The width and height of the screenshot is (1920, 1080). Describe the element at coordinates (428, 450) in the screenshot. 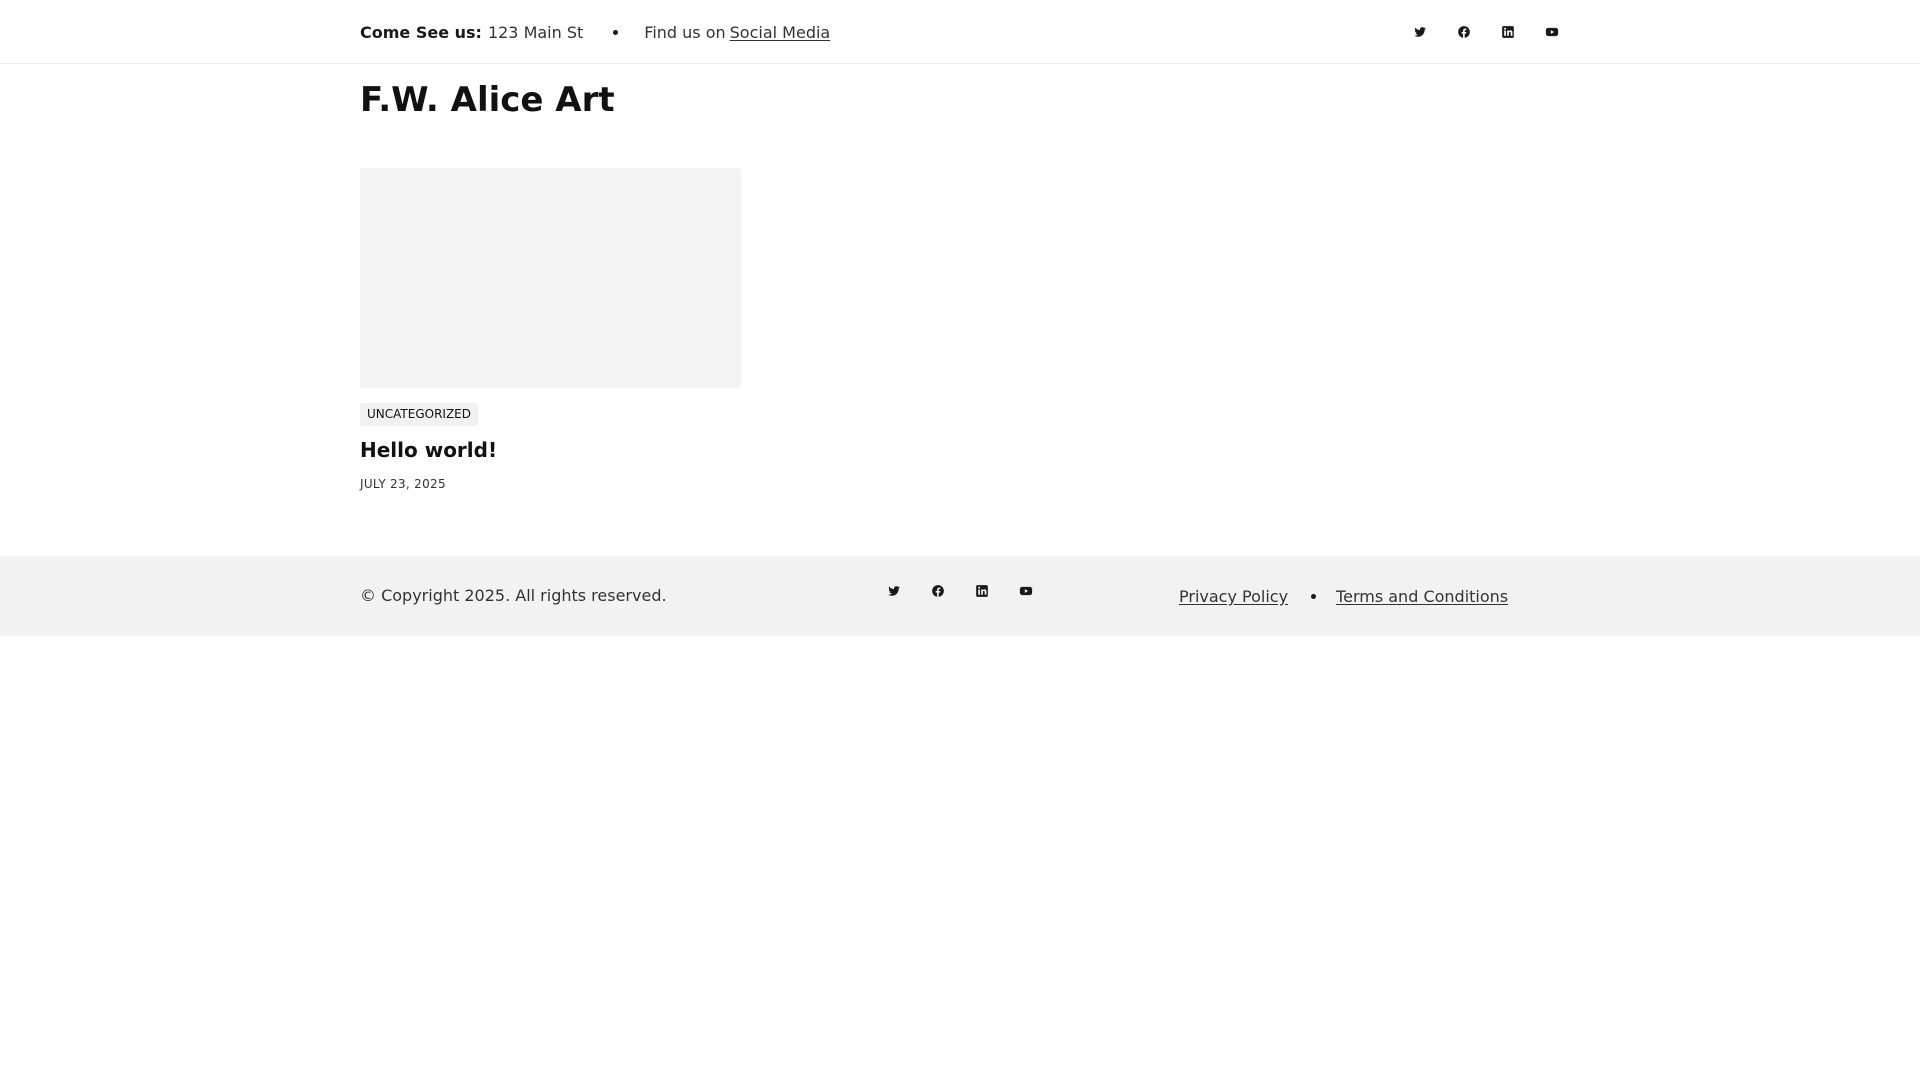

I see `post-title: Hello world!` at that location.